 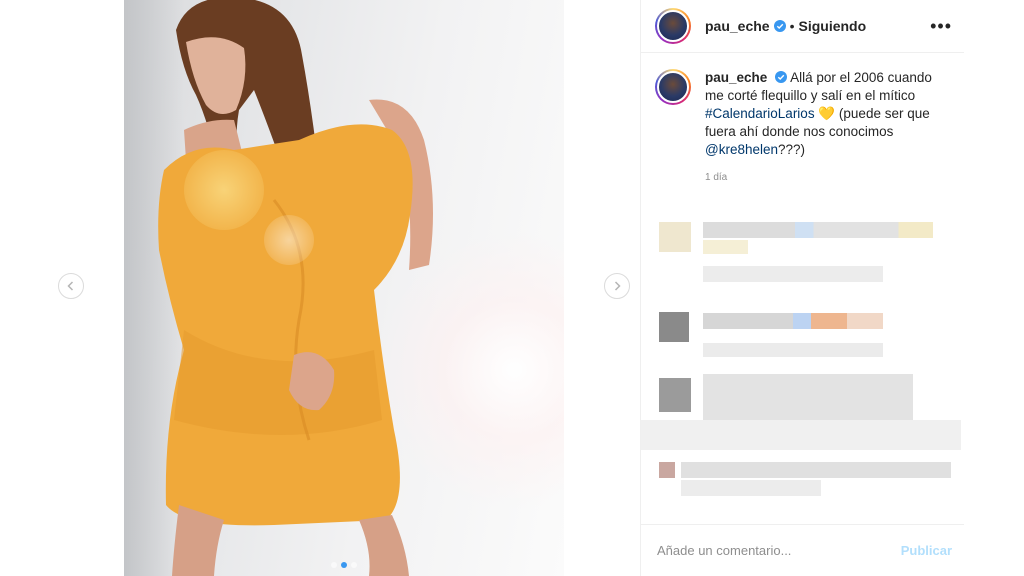 I want to click on more-options-icon: •••, so click(x=941, y=26).